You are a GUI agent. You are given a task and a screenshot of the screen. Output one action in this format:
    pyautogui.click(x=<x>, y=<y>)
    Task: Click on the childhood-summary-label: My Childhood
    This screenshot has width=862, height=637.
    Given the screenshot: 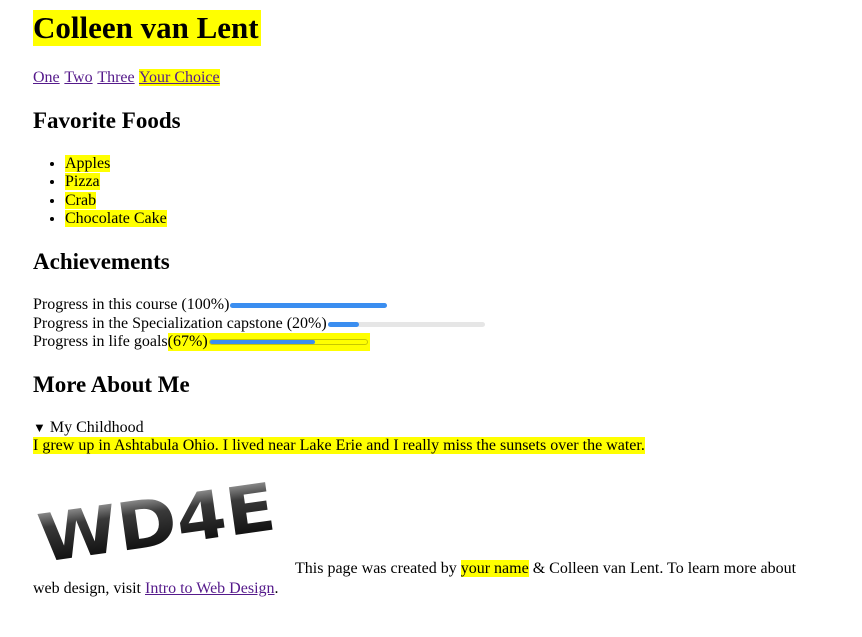 What is the action you would take?
    pyautogui.click(x=96, y=427)
    